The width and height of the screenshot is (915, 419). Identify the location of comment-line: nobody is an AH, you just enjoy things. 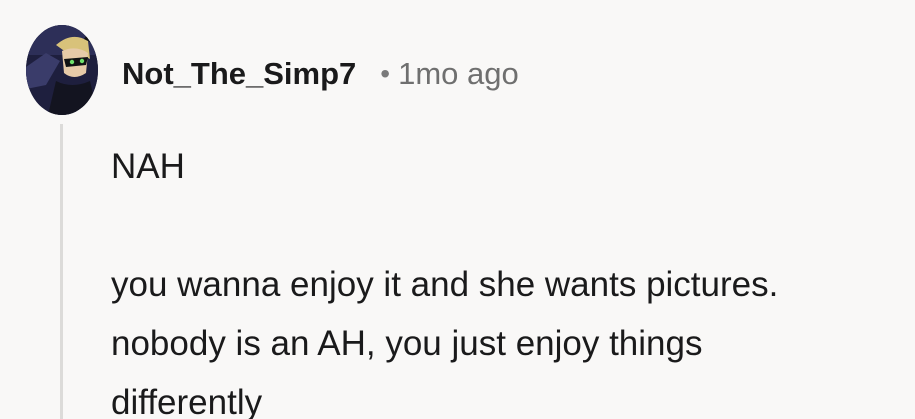
(407, 343).